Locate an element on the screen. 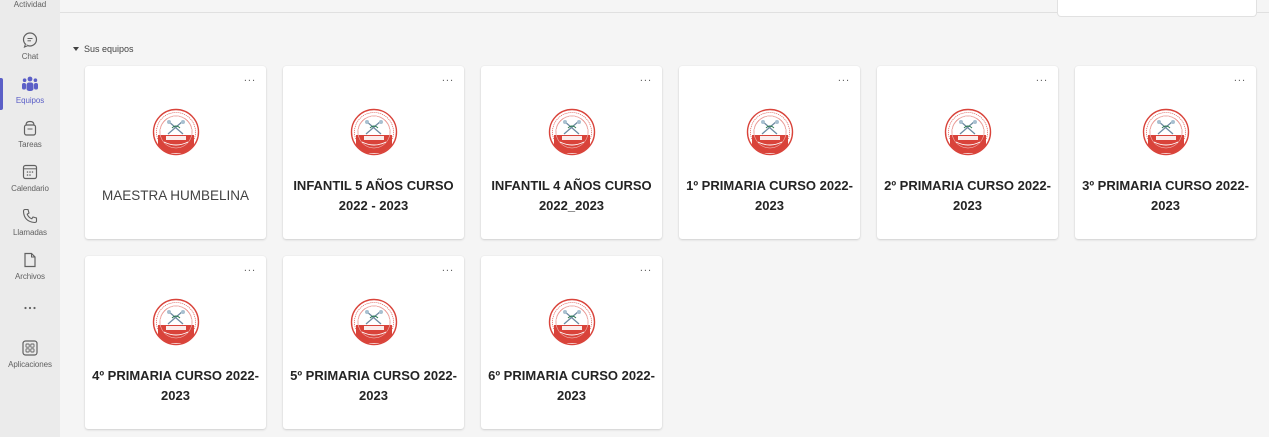  more-icon is located at coordinates (30, 308).